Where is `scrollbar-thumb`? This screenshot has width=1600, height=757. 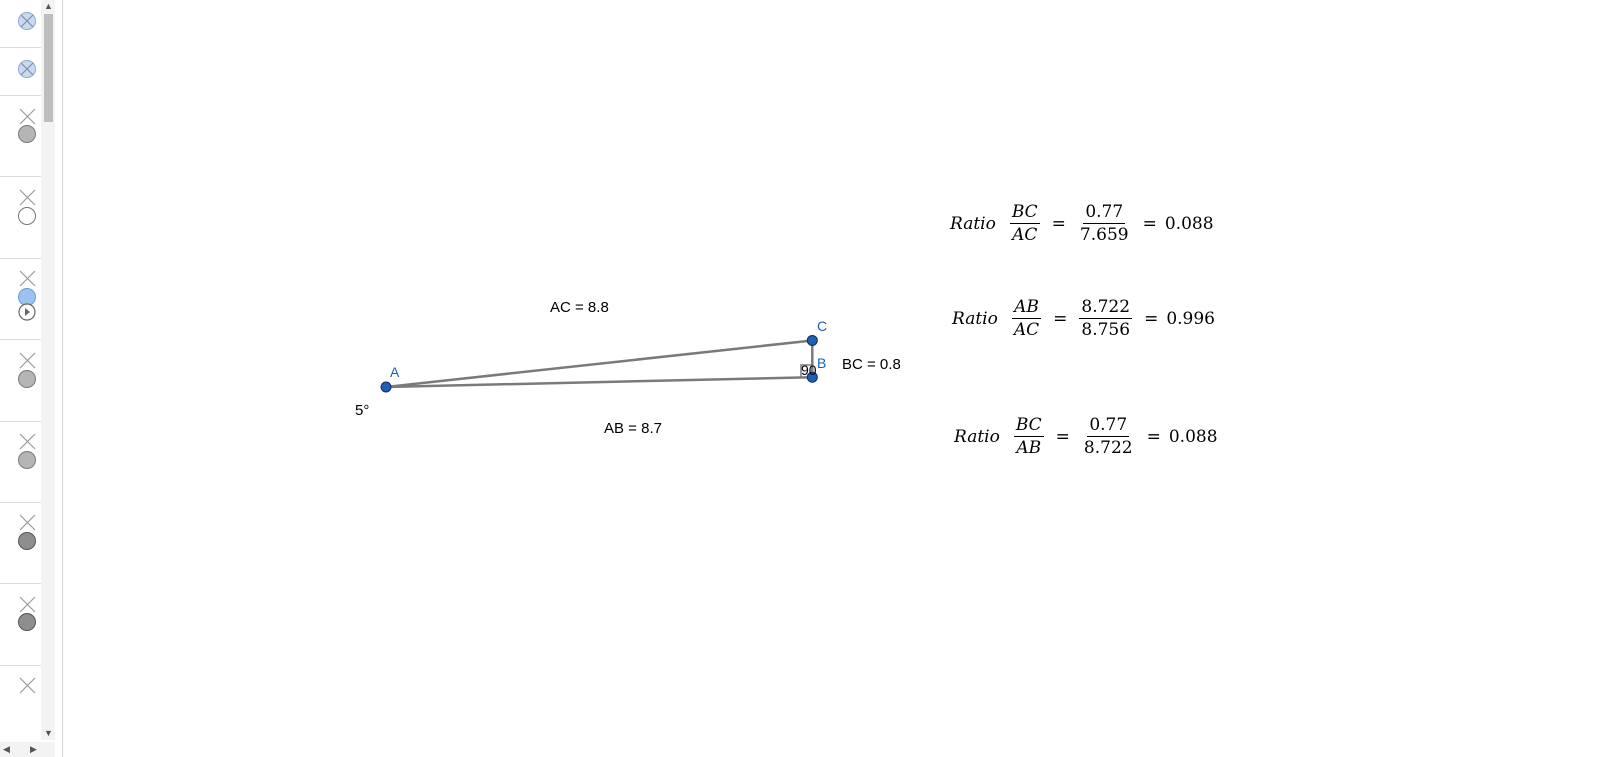
scrollbar-thumb is located at coordinates (48, 68).